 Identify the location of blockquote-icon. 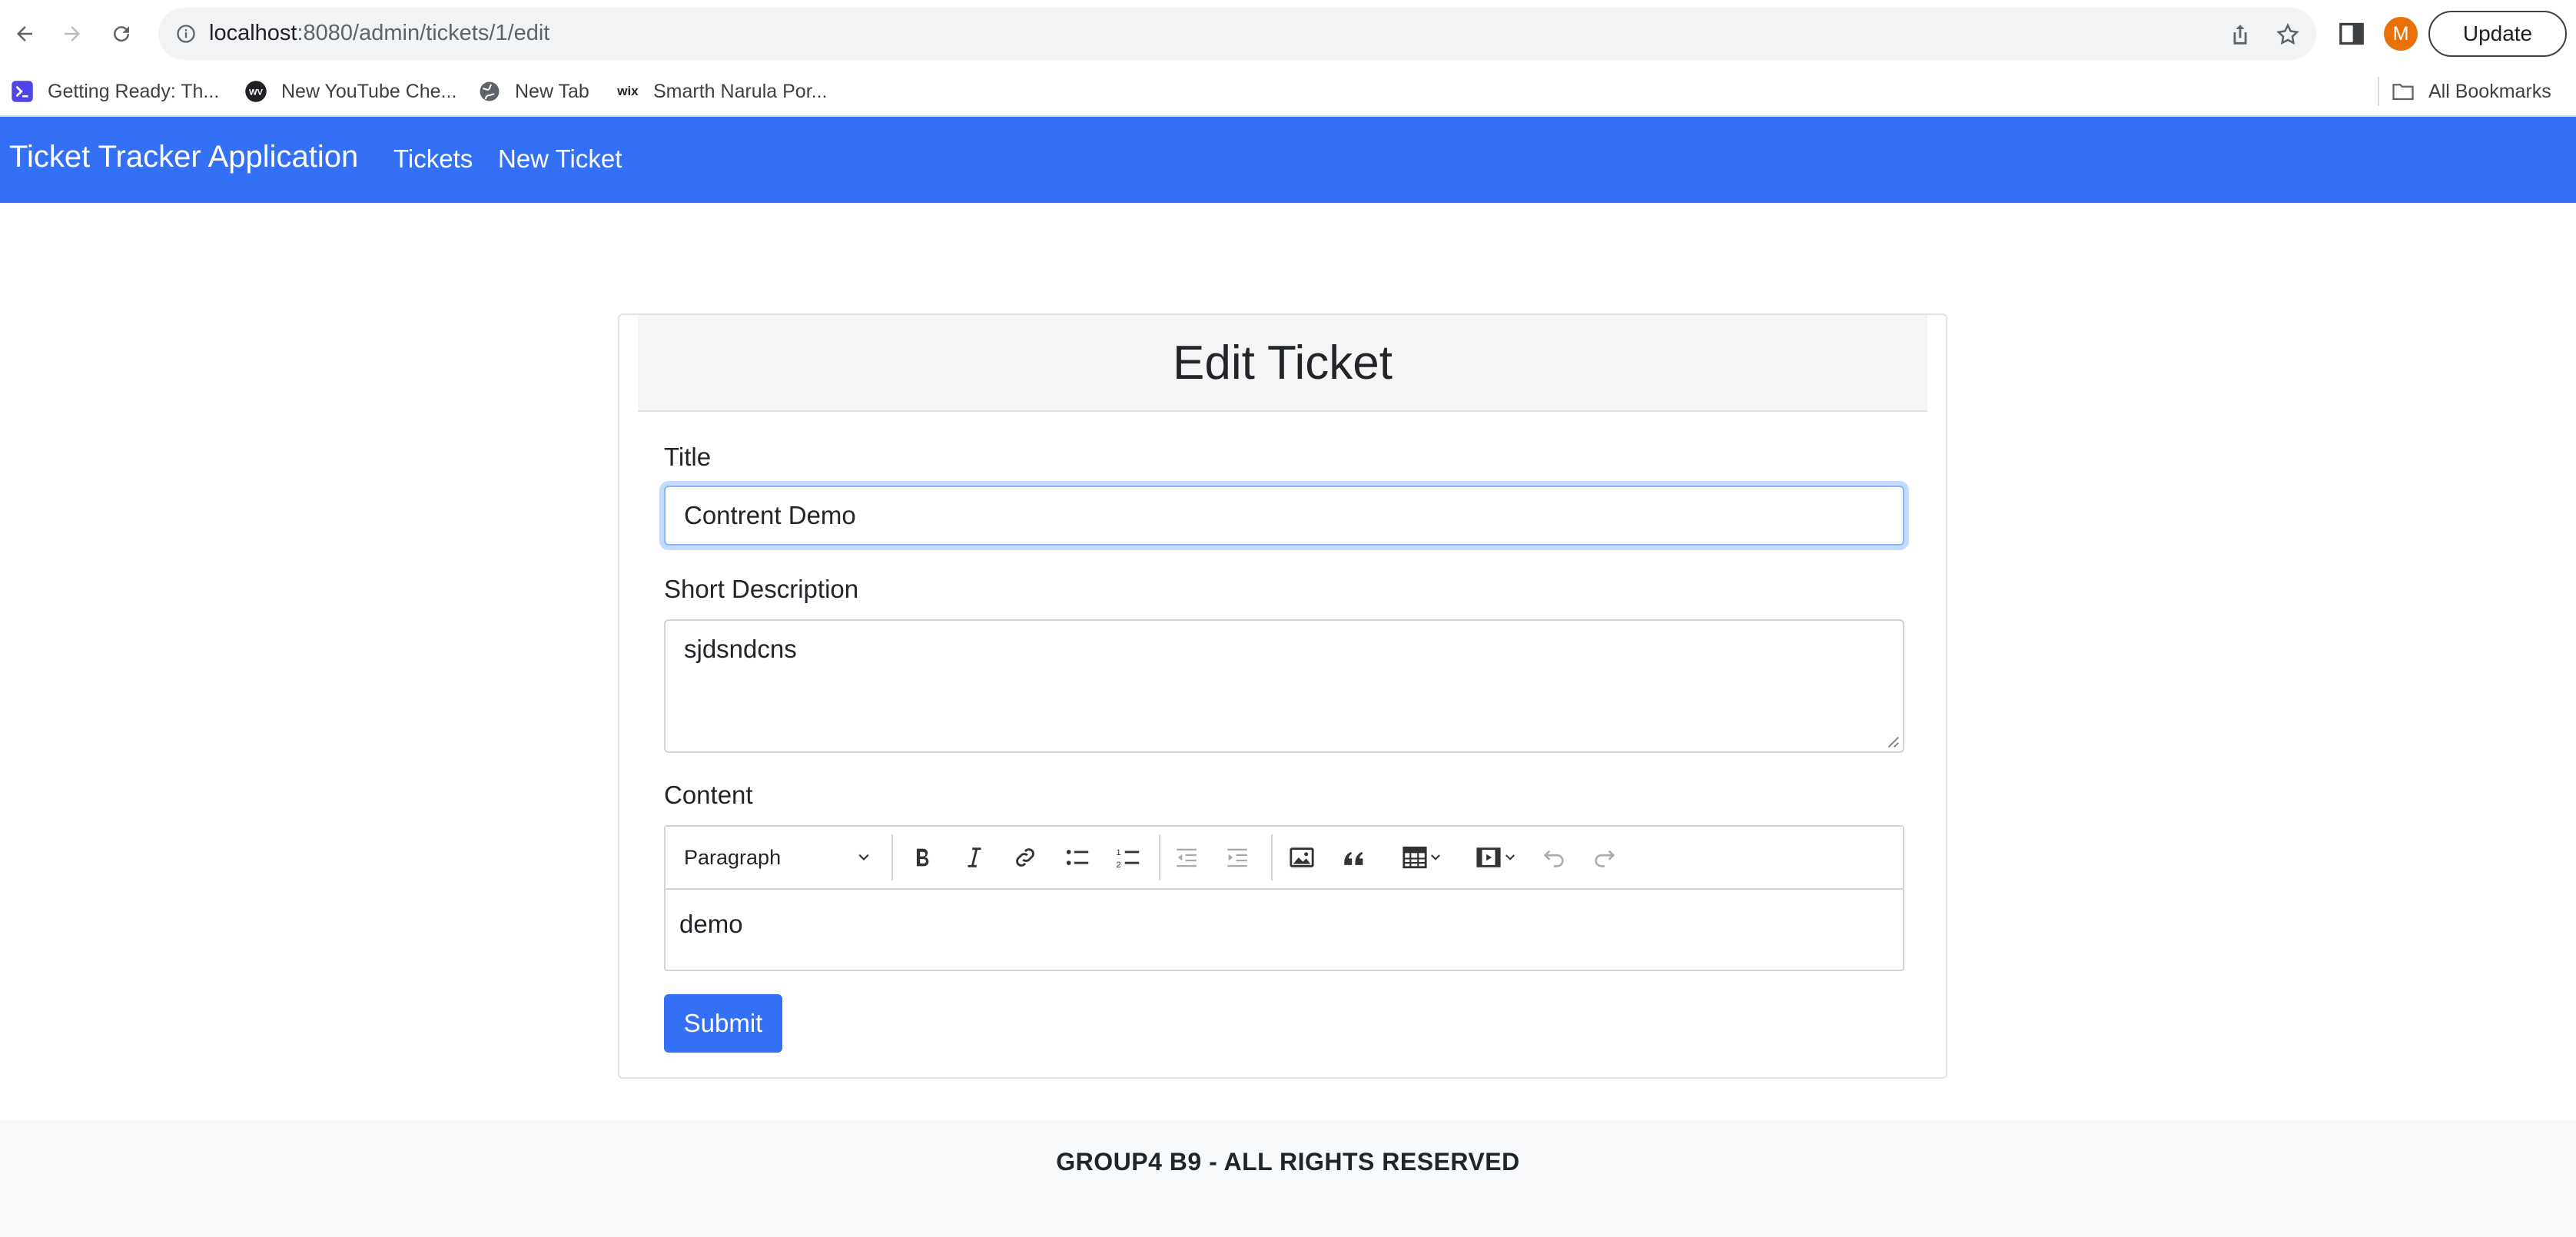
(1353, 858).